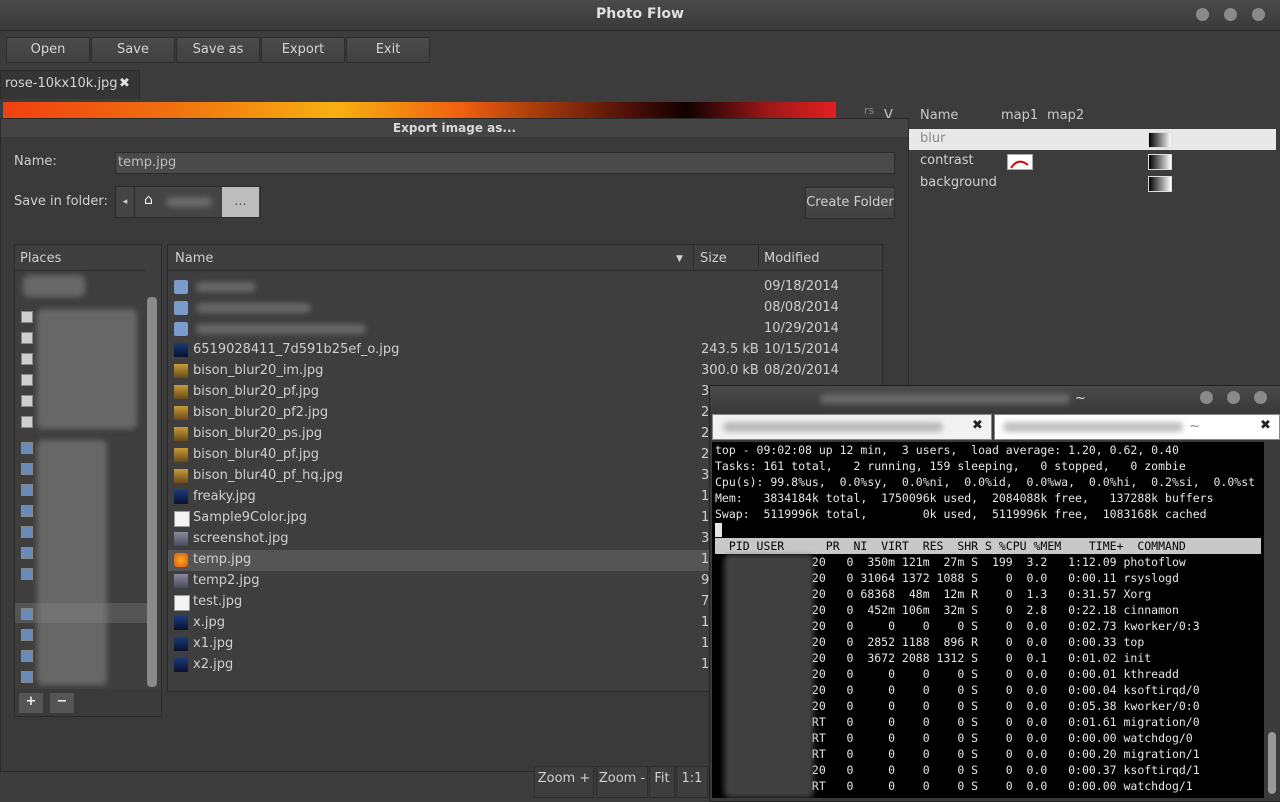  Describe the element at coordinates (1080, 398) in the screenshot. I see `terminal-title: ~` at that location.